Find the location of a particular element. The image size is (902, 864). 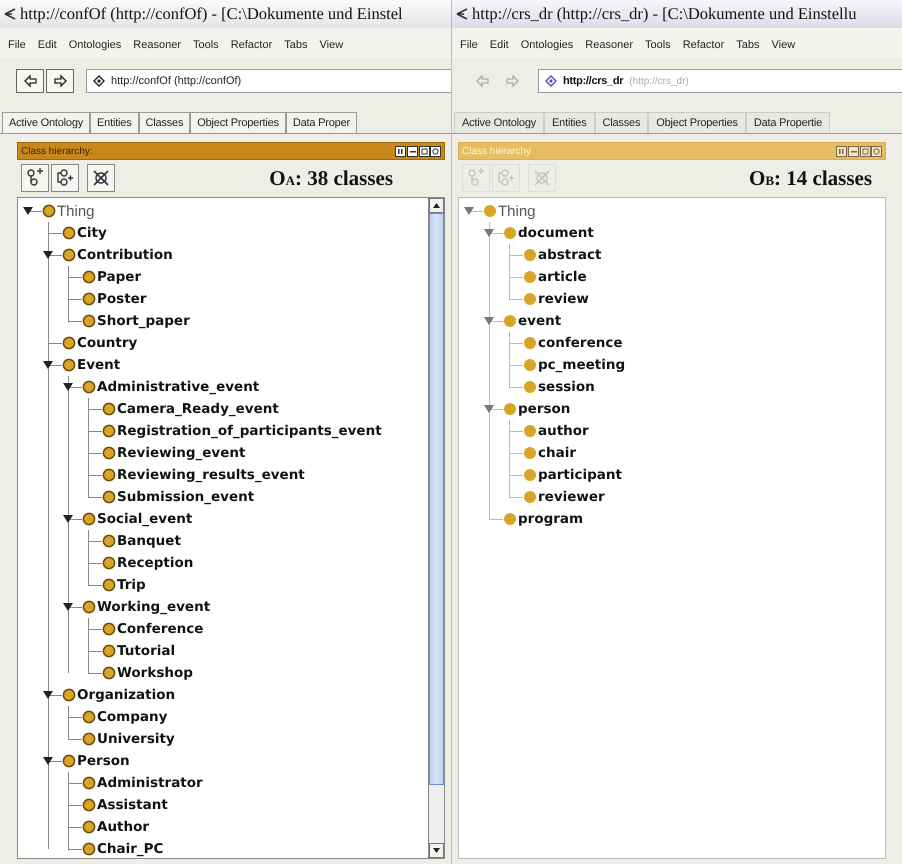

delete-class-button is located at coordinates (101, 178).